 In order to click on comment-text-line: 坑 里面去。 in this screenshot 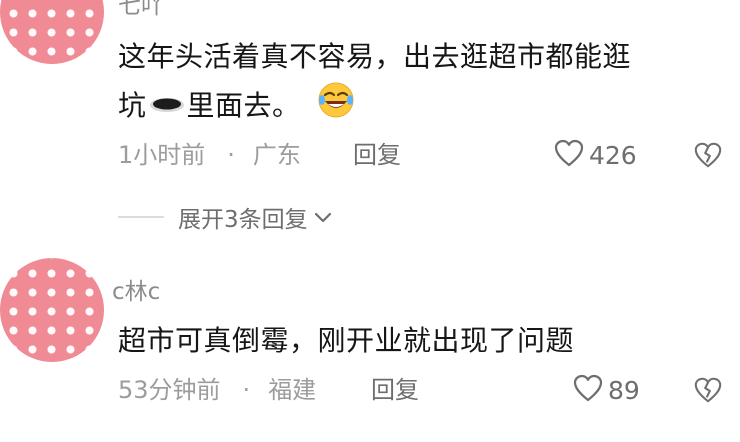, I will do `click(418, 107)`.